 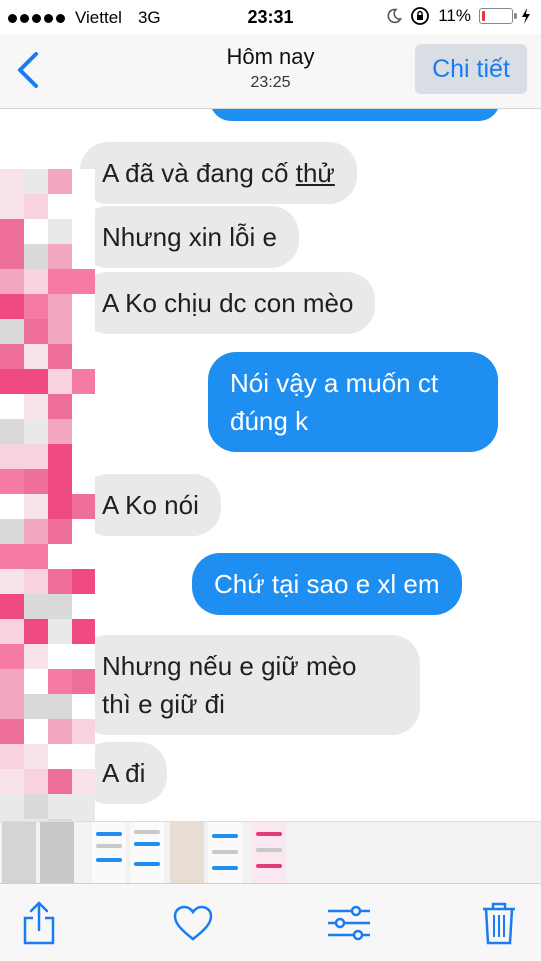 I want to click on message-bubble-incoming: A Ko chịu dc con mèo, so click(x=228, y=303).